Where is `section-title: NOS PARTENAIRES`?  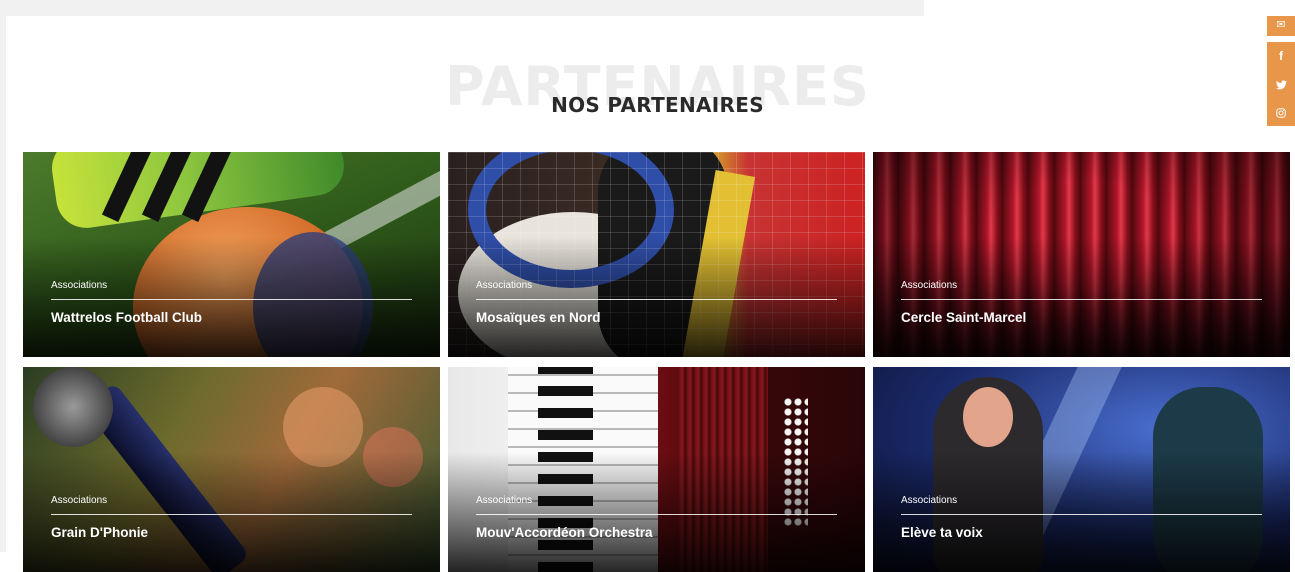
section-title: NOS PARTENAIRES is located at coordinates (657, 105).